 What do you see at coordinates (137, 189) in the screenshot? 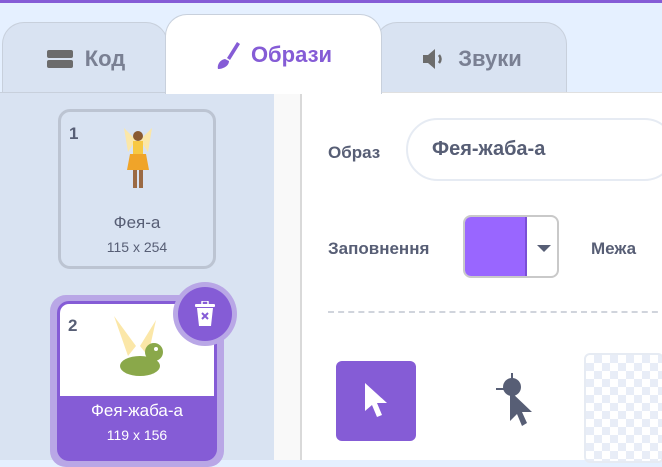
I see `costume-item-1: 1 Фея-а 115 x 254` at bounding box center [137, 189].